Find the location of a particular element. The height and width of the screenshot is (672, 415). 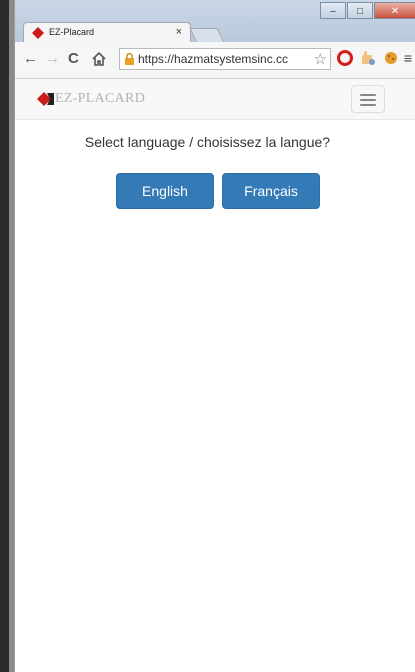

browser-toolbar: ← → C https://hazmatsystemsinc.cc ☆ ≡ is located at coordinates (215, 60).